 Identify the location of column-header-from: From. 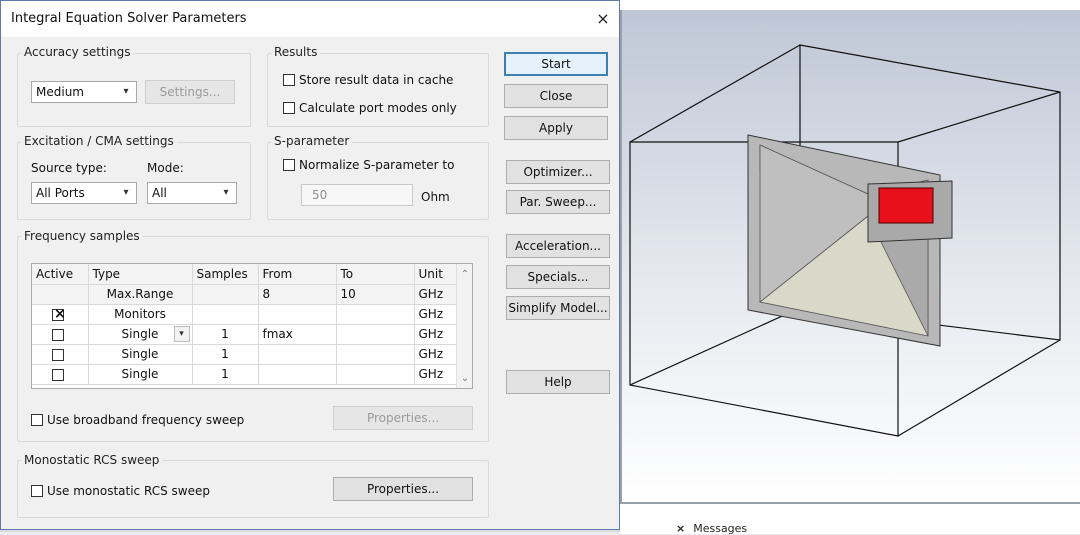
(297, 274).